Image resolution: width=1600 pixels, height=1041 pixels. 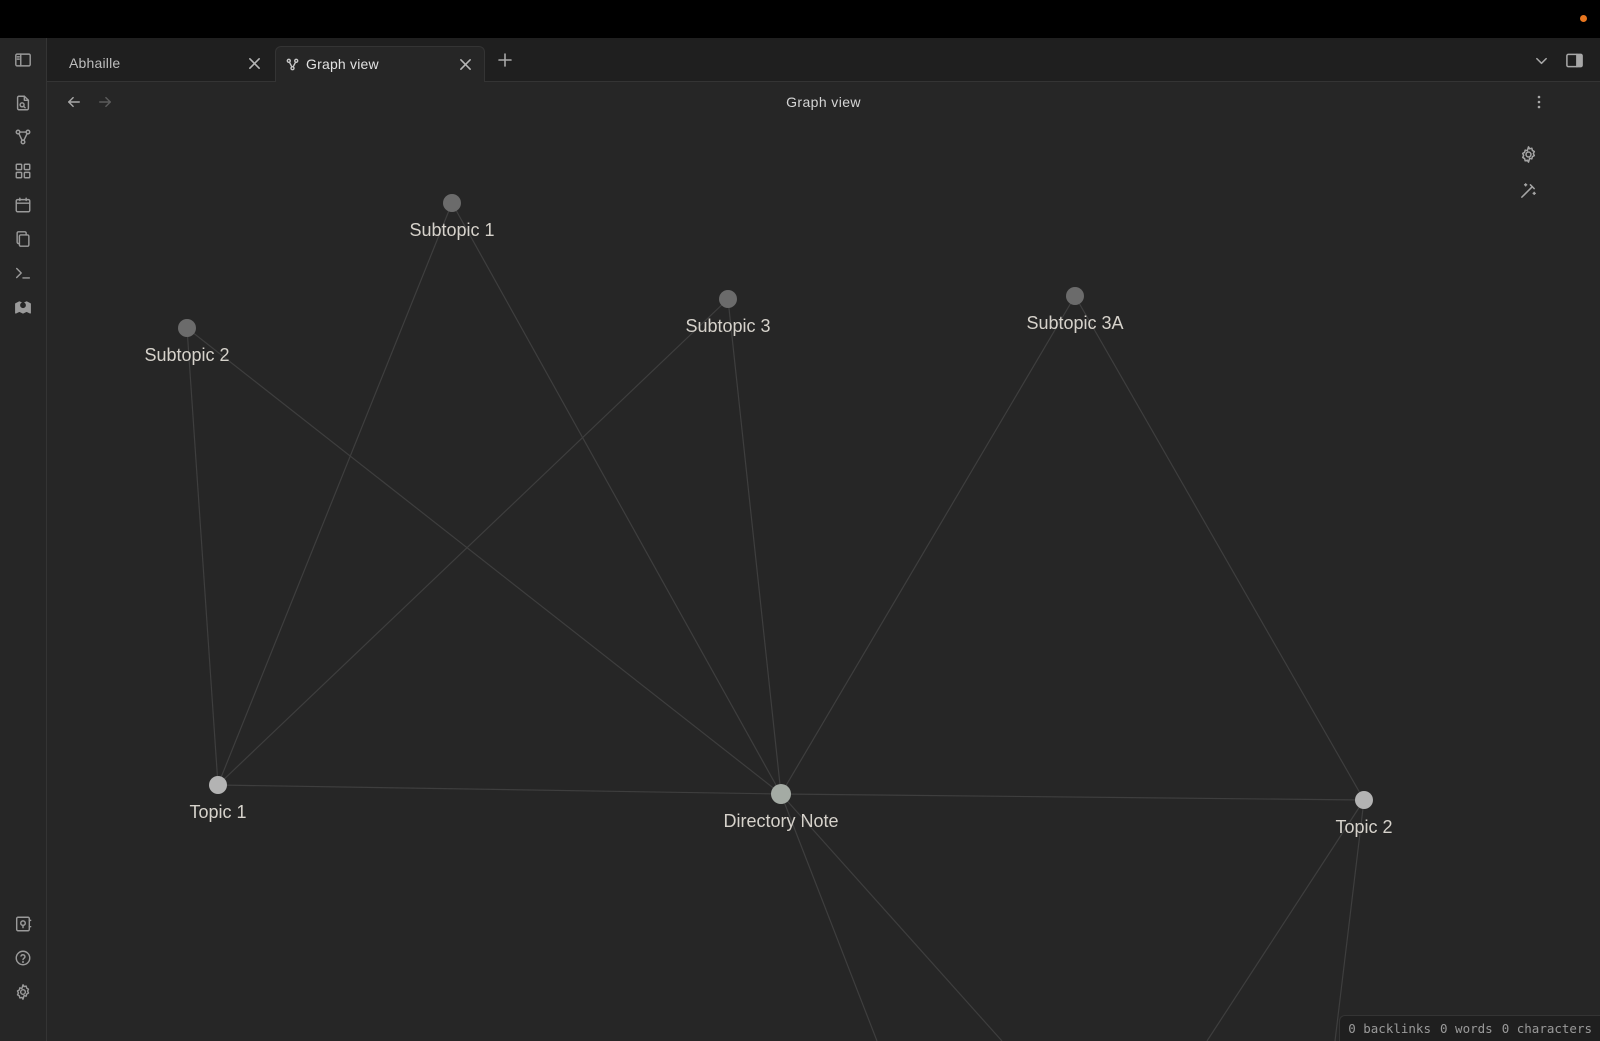 What do you see at coordinates (823, 60) in the screenshot?
I see `tab-bar: Abhaille Graph view` at bounding box center [823, 60].